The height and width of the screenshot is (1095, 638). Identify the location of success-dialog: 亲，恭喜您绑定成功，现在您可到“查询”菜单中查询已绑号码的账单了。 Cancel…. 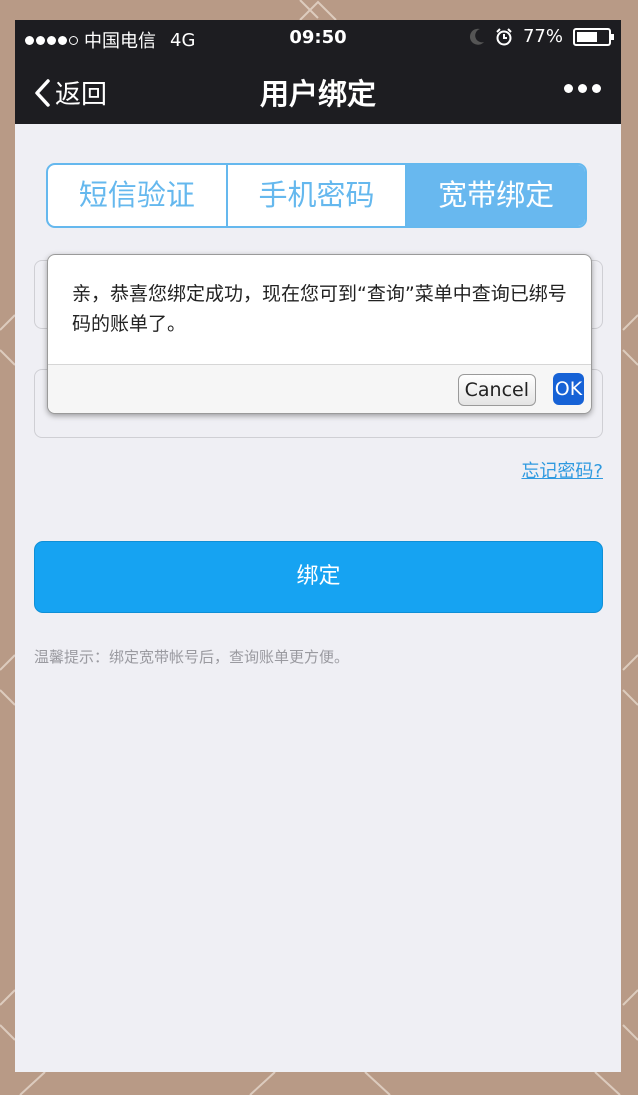
(319, 334).